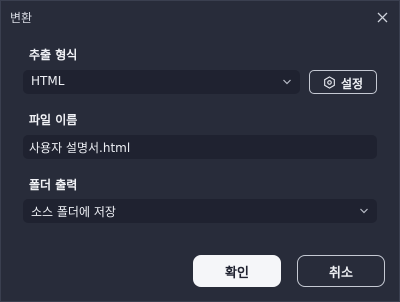  What do you see at coordinates (200, 147) in the screenshot?
I see `filename-input: 사용자 설명서.html` at bounding box center [200, 147].